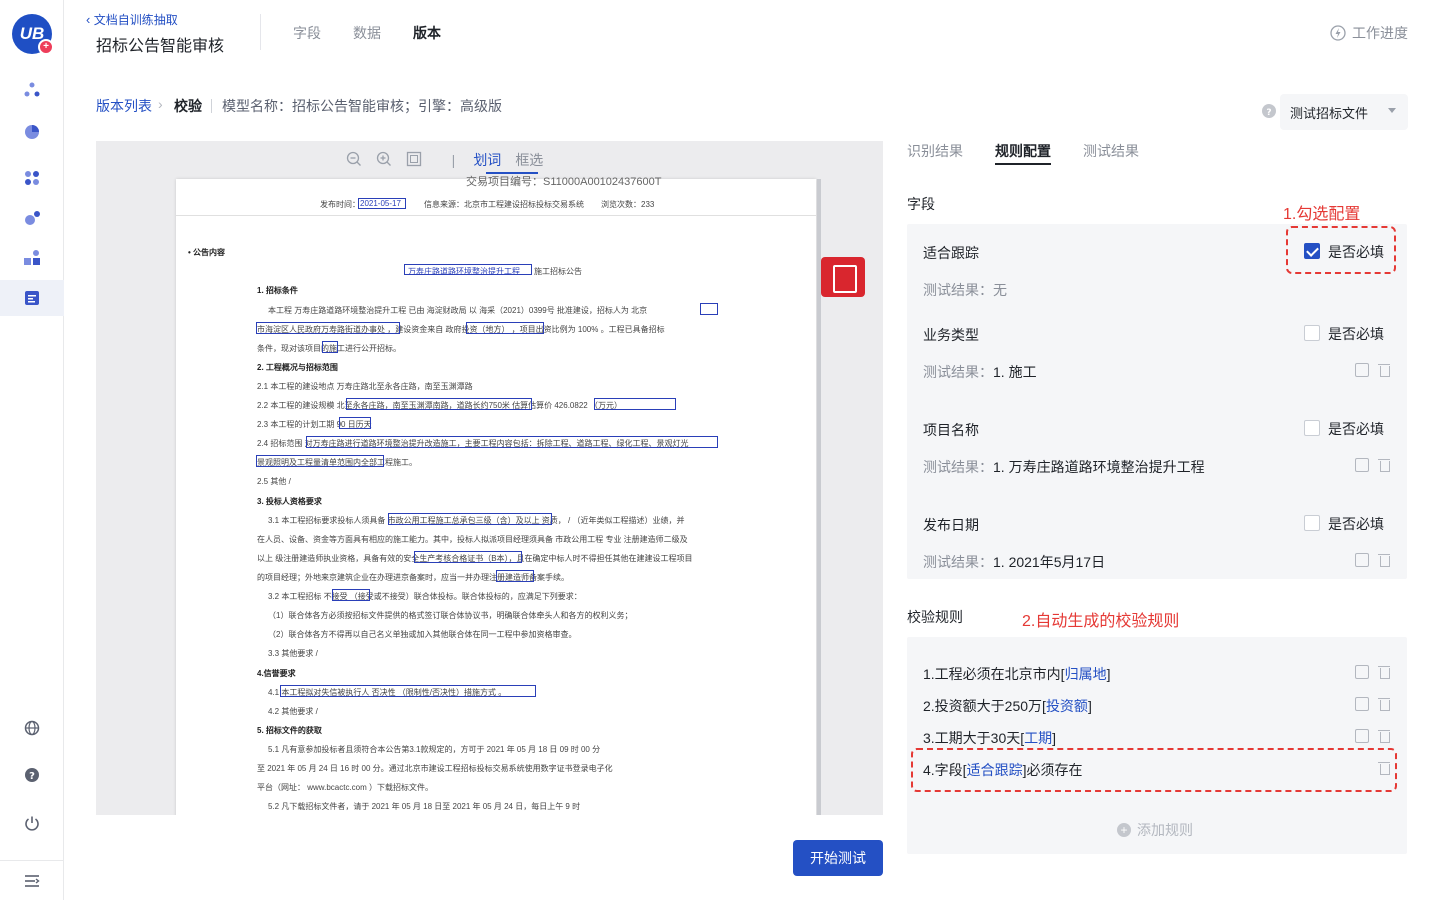 The width and height of the screenshot is (1440, 900). I want to click on rule-text: ], so click(1089, 706).